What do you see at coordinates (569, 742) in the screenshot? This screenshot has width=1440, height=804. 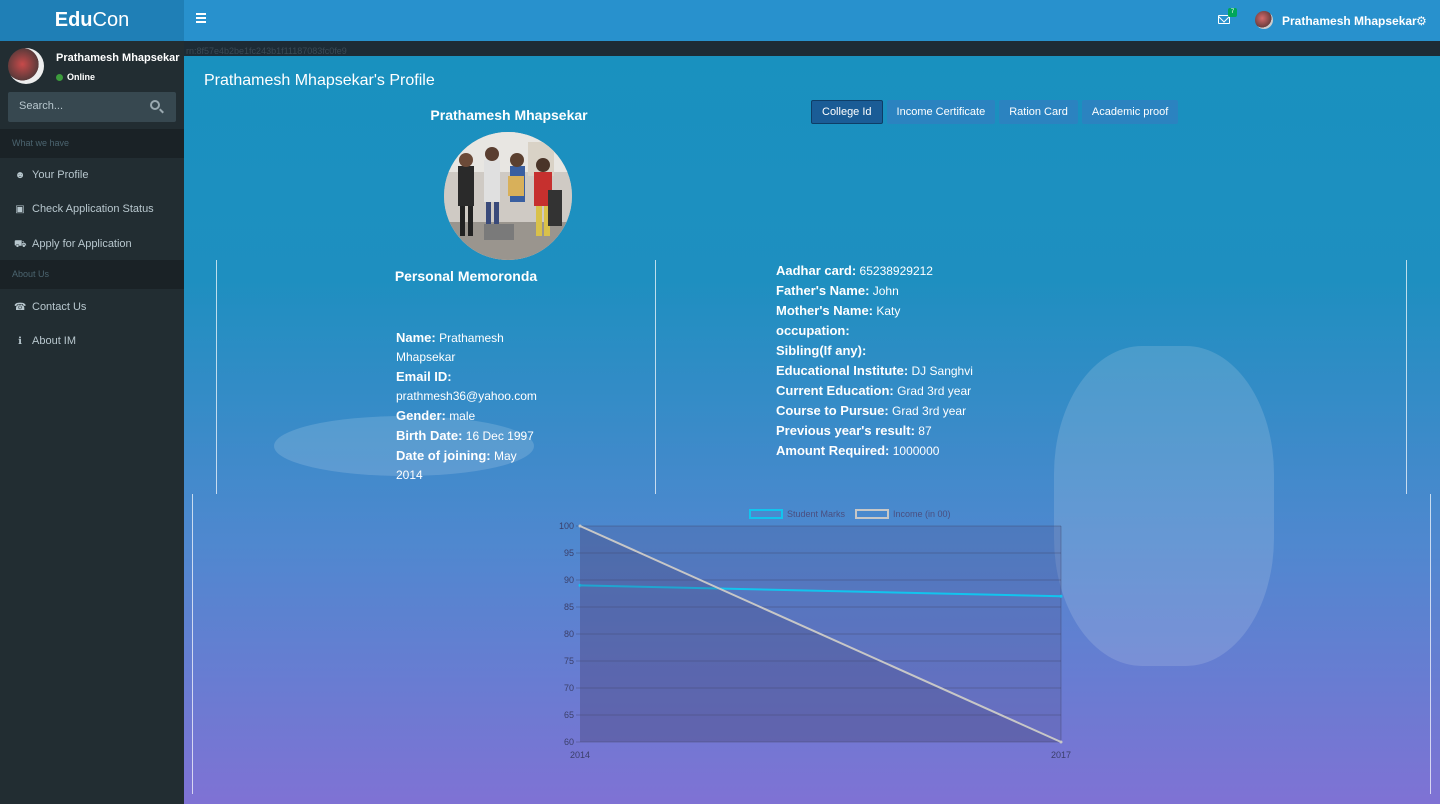 I see `chart-y-tick-label: 60` at bounding box center [569, 742].